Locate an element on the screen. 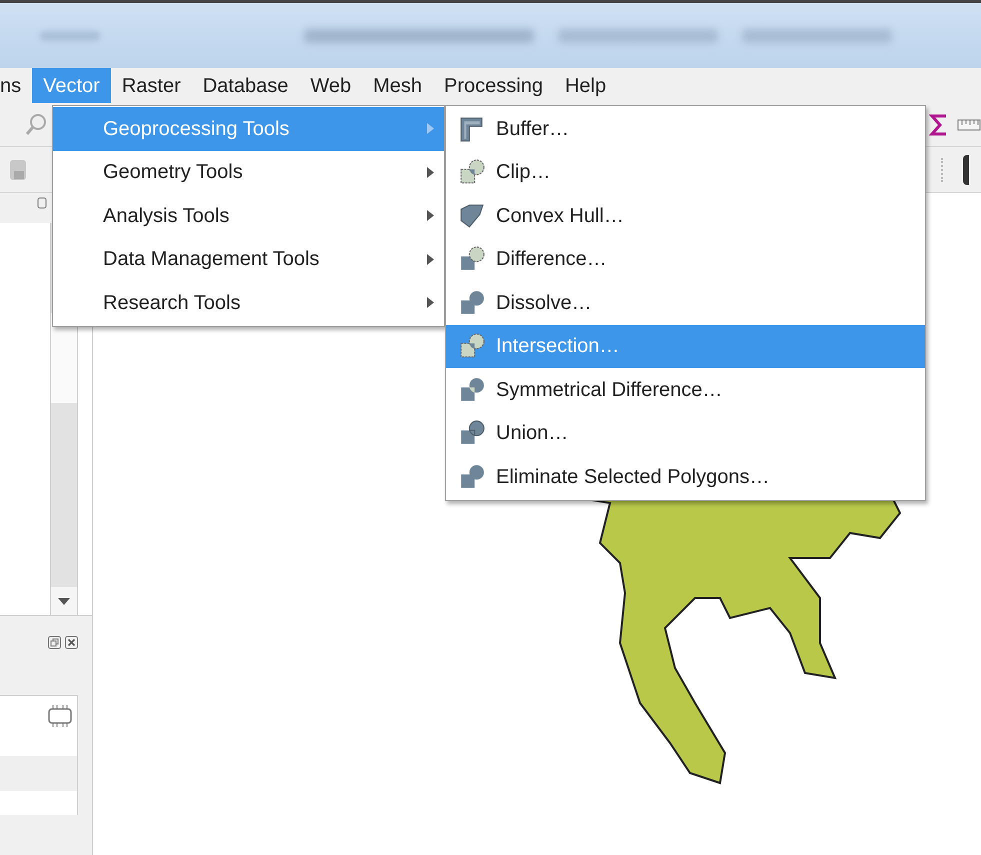 The image size is (981, 855). menu-item: Data Management Tools is located at coordinates (248, 259).